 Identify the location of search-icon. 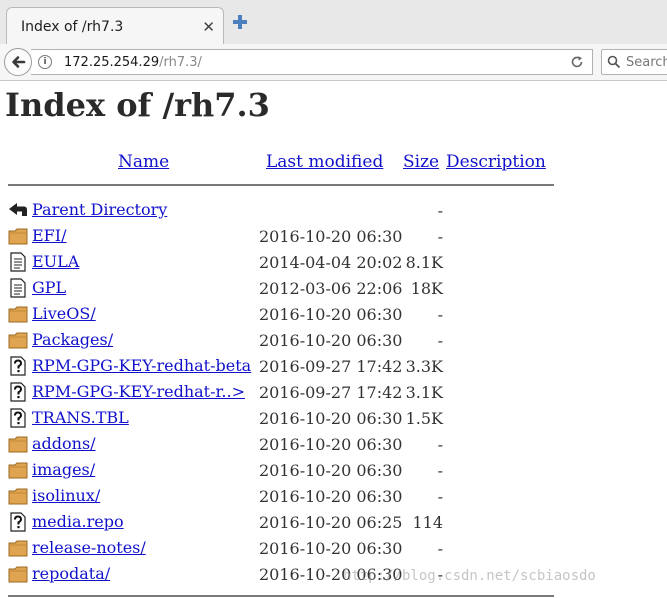
(614, 62).